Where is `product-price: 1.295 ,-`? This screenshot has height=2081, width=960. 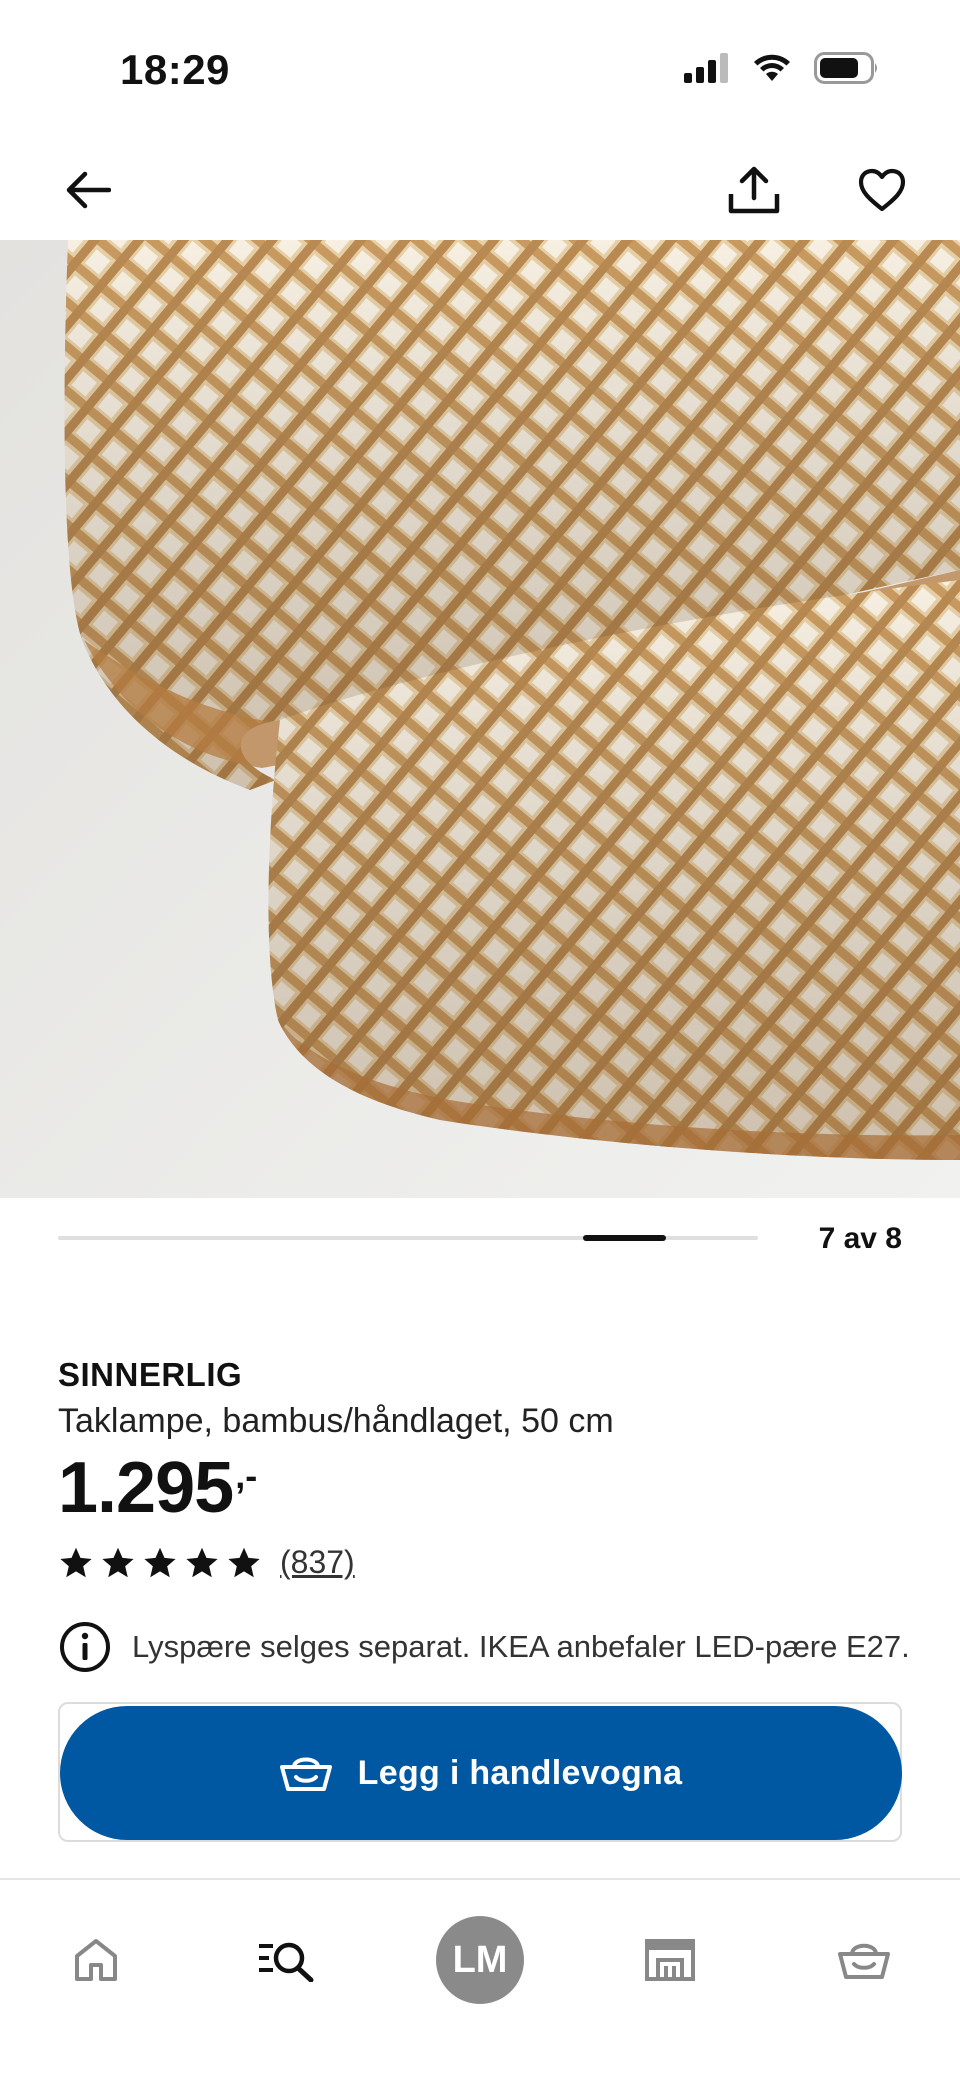
product-price: 1.295 ,- is located at coordinates (157, 1488).